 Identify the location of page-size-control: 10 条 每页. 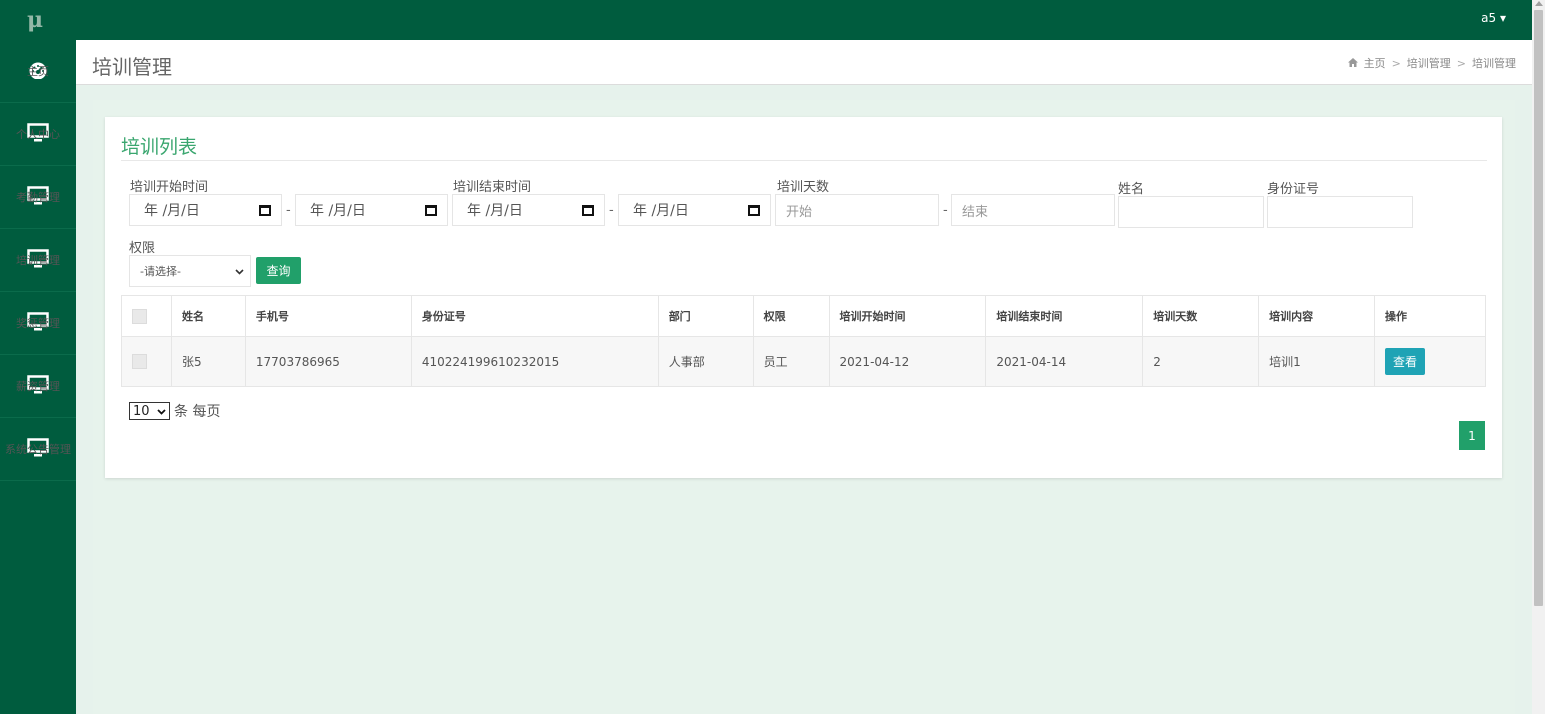
(174, 411).